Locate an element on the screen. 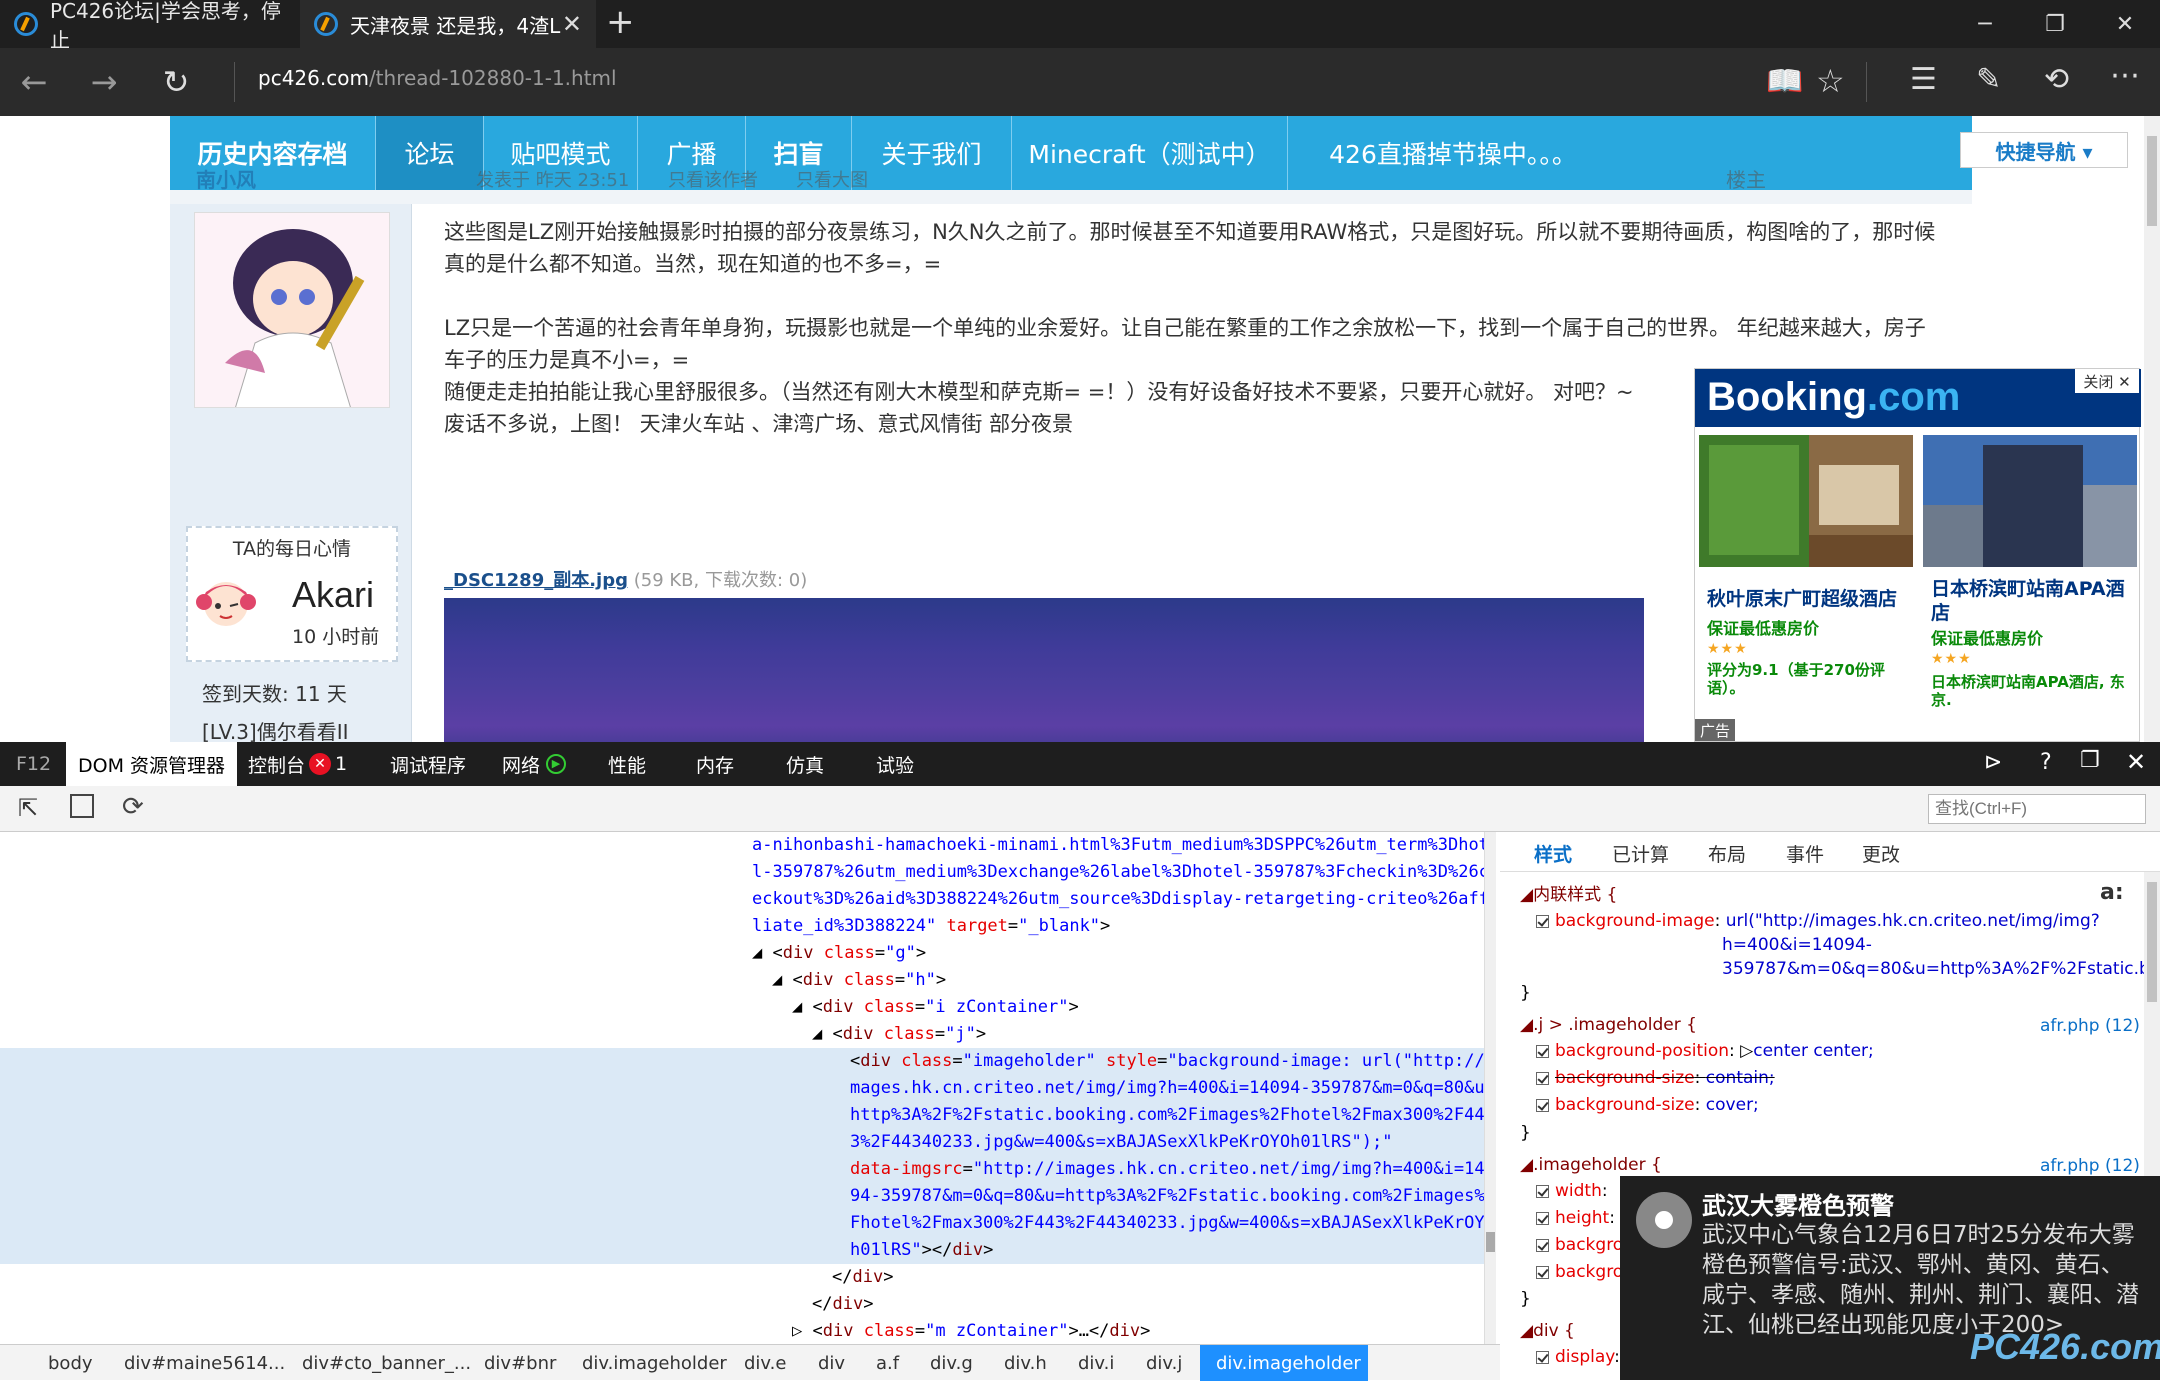  more-icon: ⋯ is located at coordinates (2125, 75).